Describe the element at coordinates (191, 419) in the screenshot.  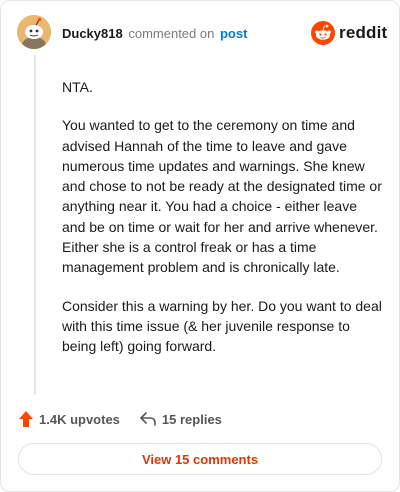
I see `reply-count: 15 replies` at that location.